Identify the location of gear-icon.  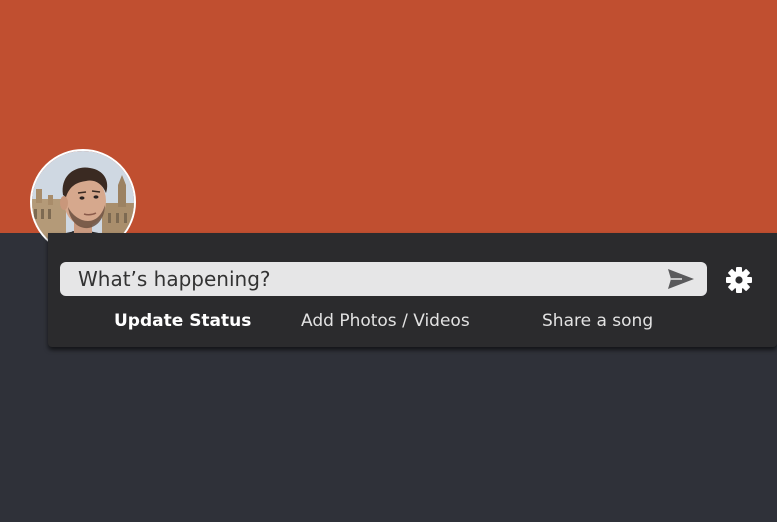
(739, 280).